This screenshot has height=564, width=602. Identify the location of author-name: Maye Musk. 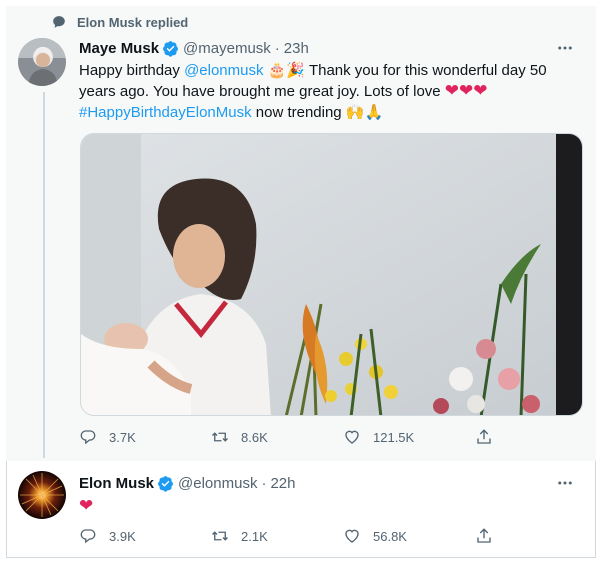
(119, 48).